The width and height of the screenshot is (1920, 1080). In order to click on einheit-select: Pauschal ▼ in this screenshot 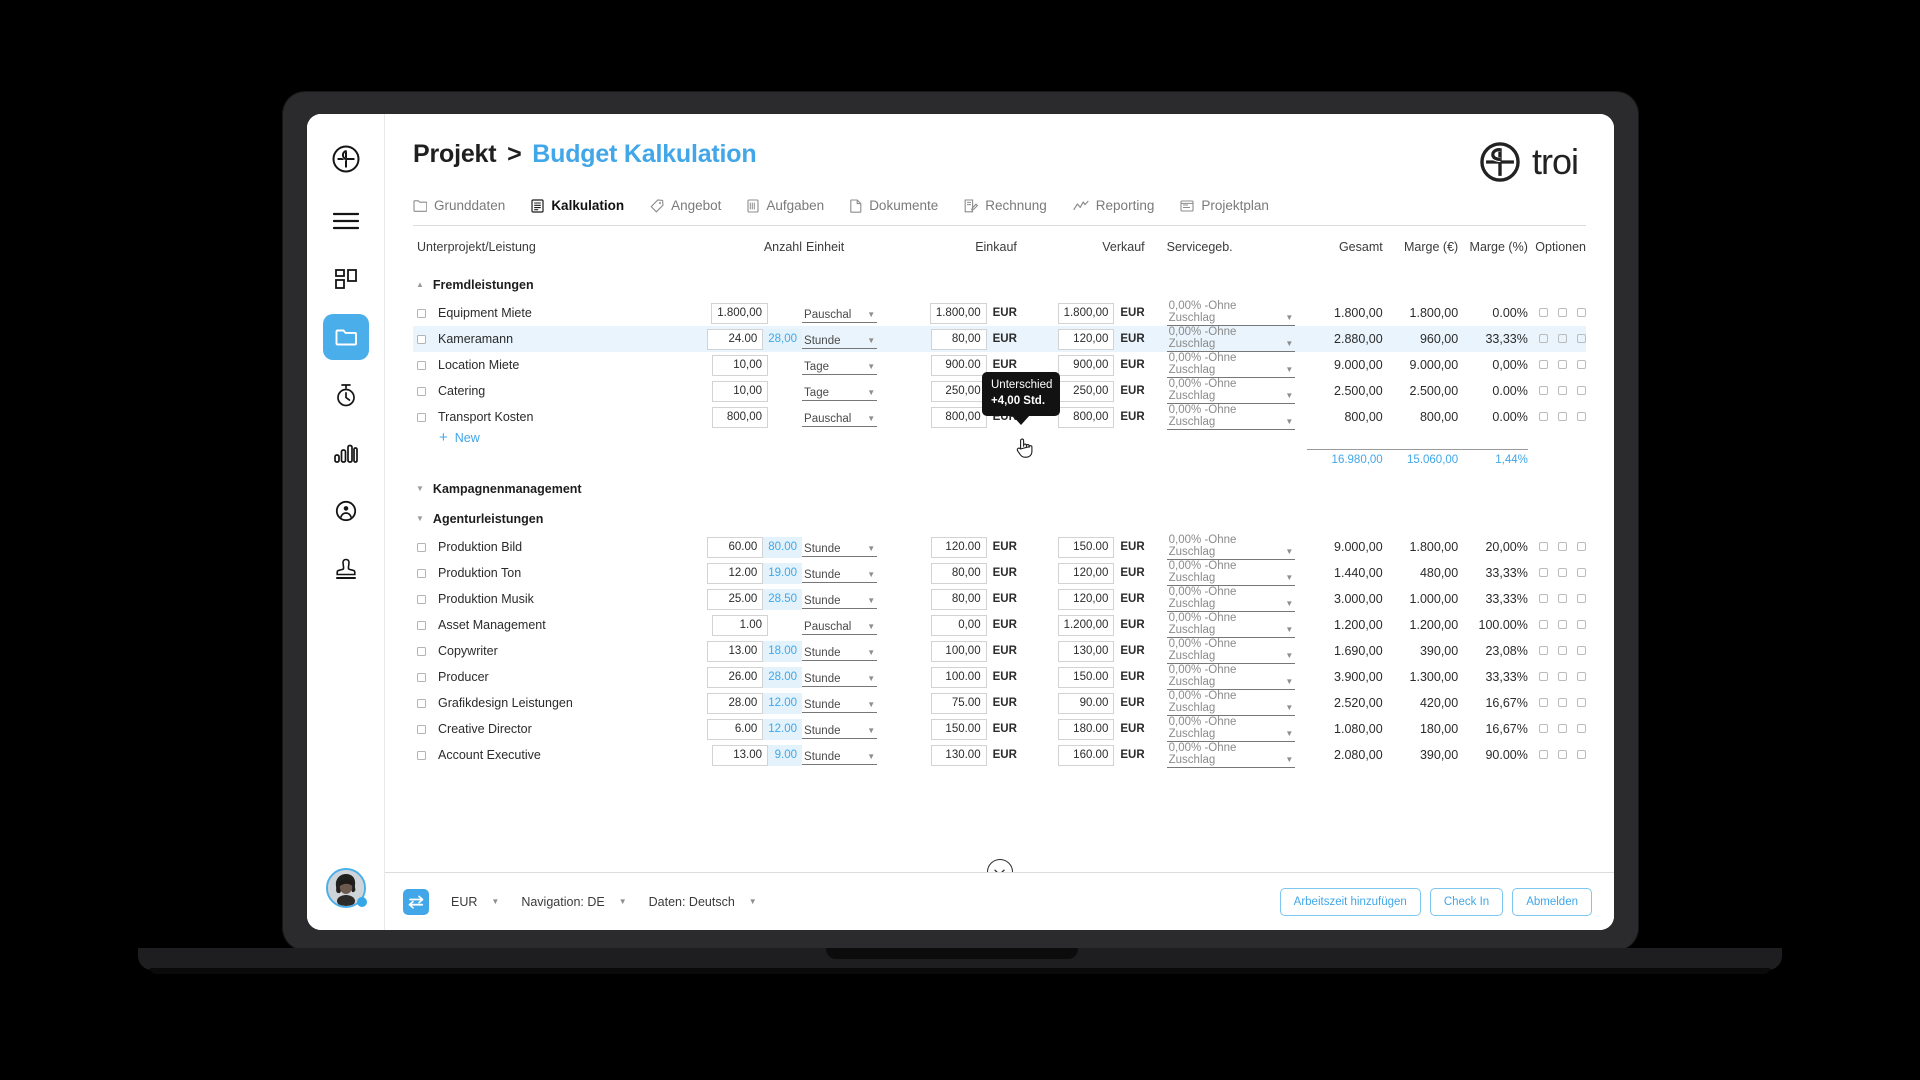, I will do `click(840, 417)`.